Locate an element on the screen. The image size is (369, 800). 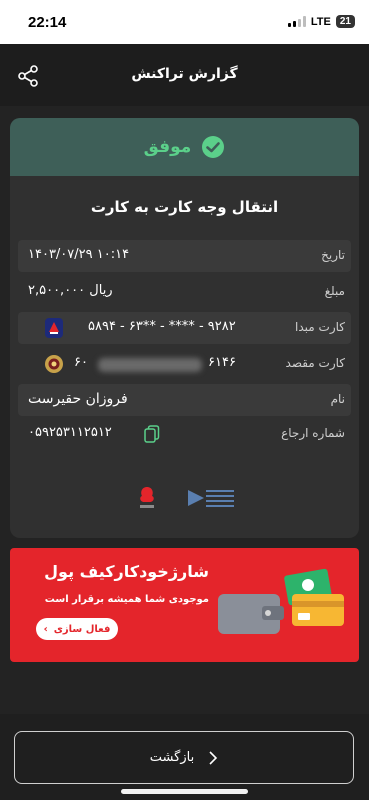
back-label: بازگشت is located at coordinates (172, 757).